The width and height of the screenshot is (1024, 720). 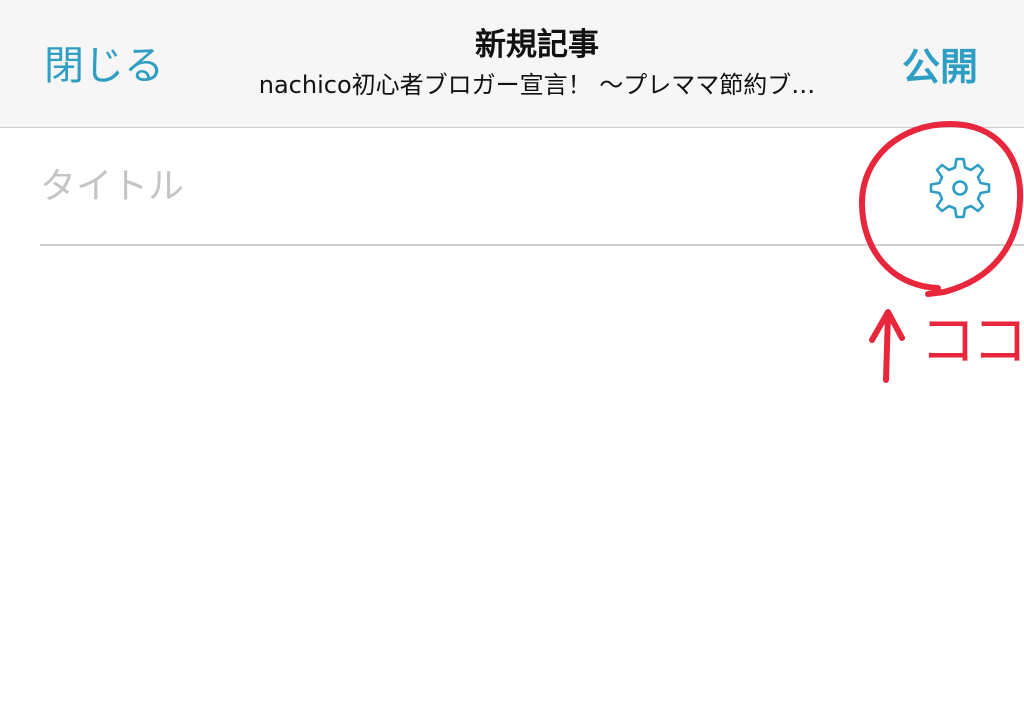 I want to click on publish-button: 公開, so click(x=940, y=67).